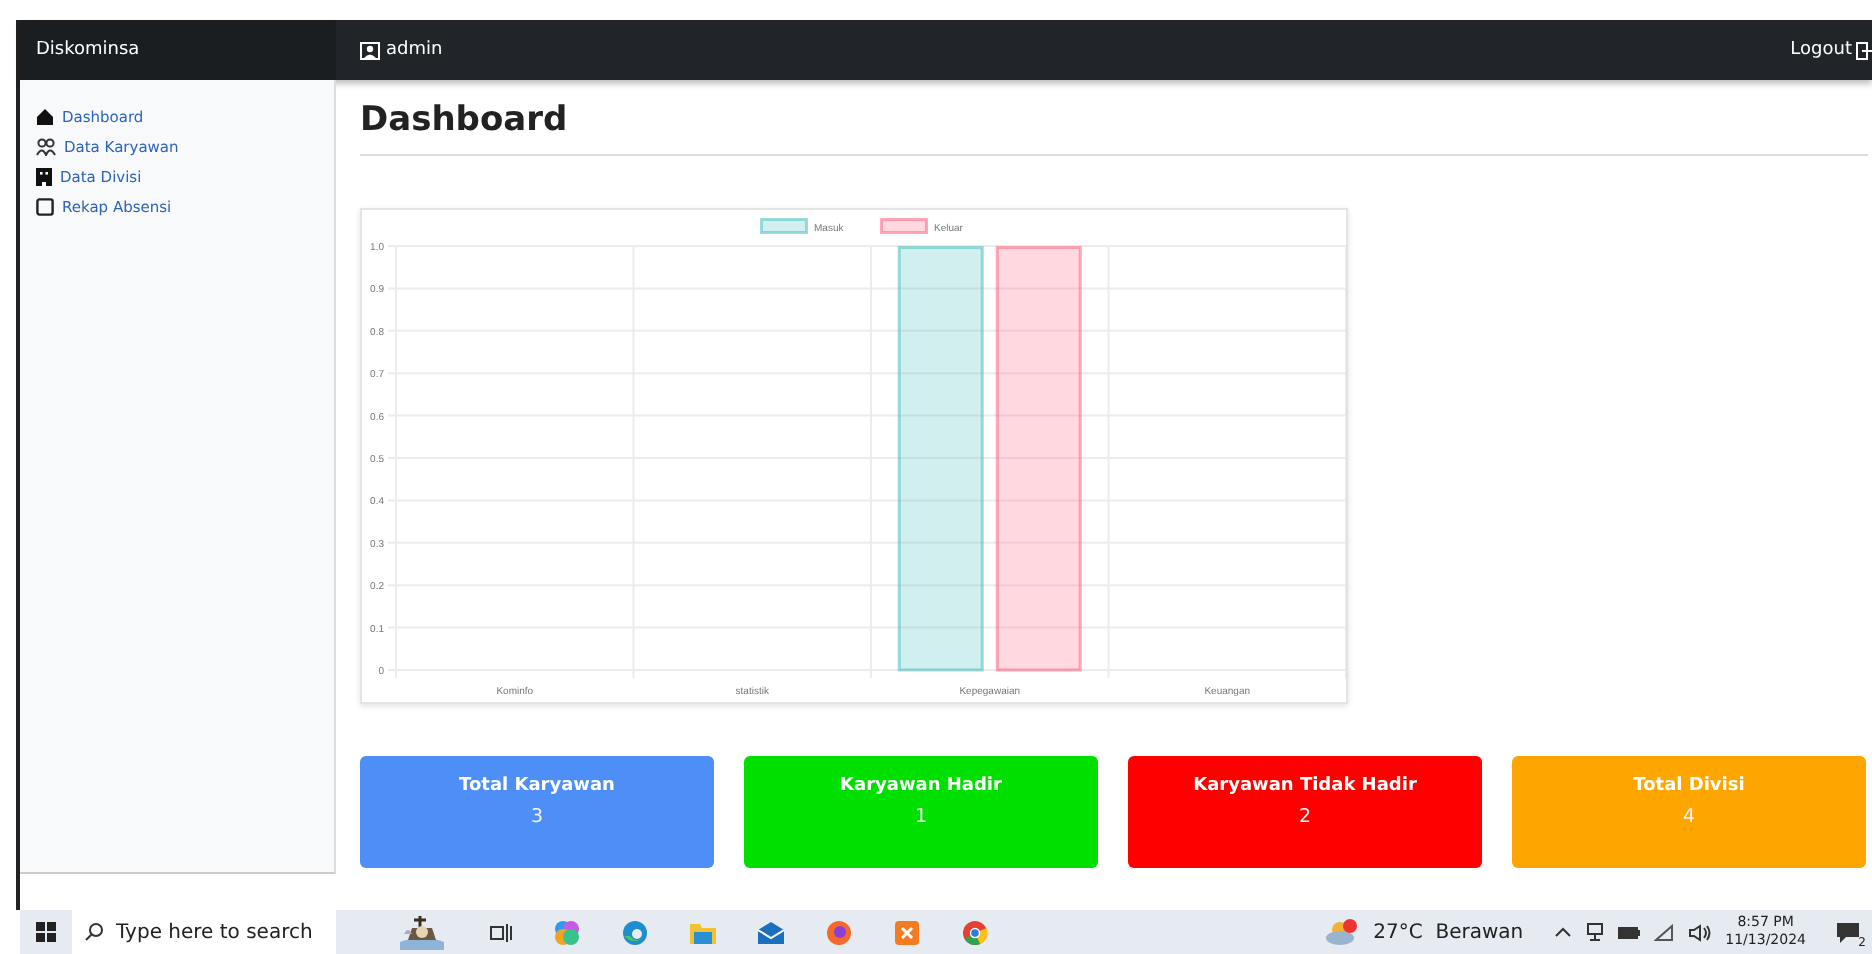  What do you see at coordinates (46, 147) in the screenshot?
I see `people-icon` at bounding box center [46, 147].